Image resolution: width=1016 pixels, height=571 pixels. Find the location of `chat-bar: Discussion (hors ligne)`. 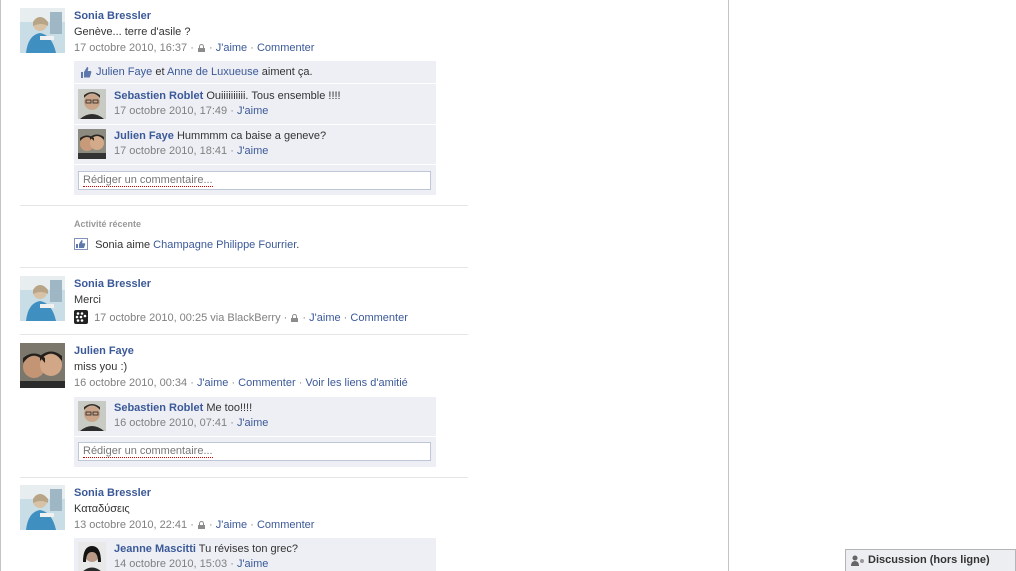

chat-bar: Discussion (hors ligne) is located at coordinates (930, 560).